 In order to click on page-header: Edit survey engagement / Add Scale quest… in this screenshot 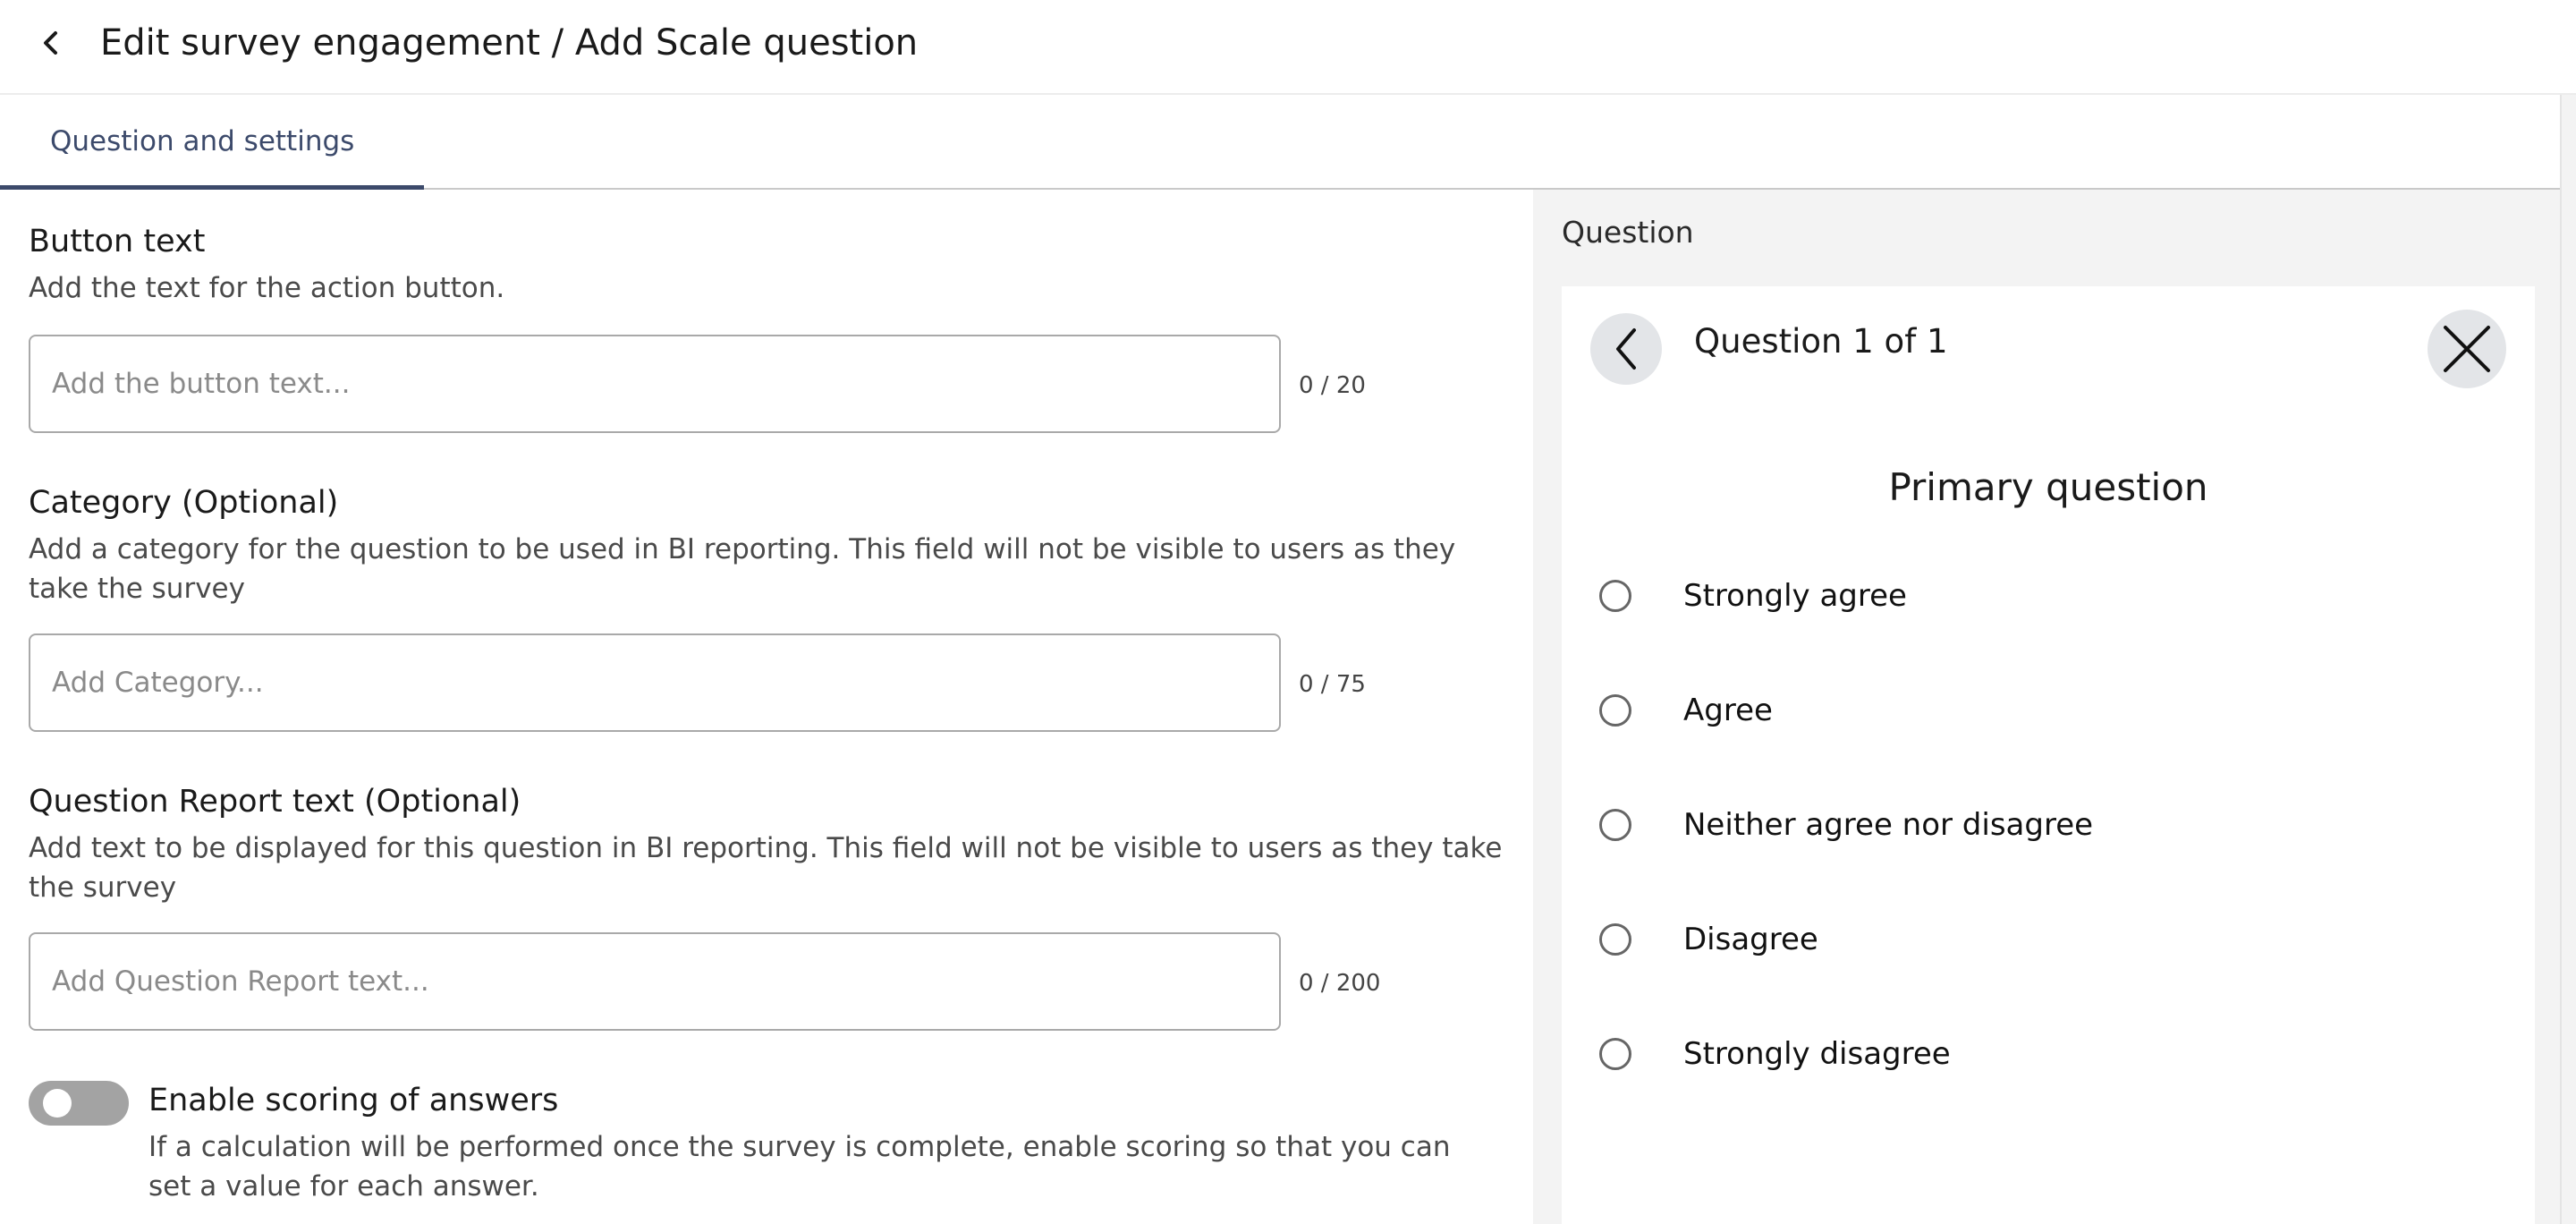, I will do `click(1288, 47)`.